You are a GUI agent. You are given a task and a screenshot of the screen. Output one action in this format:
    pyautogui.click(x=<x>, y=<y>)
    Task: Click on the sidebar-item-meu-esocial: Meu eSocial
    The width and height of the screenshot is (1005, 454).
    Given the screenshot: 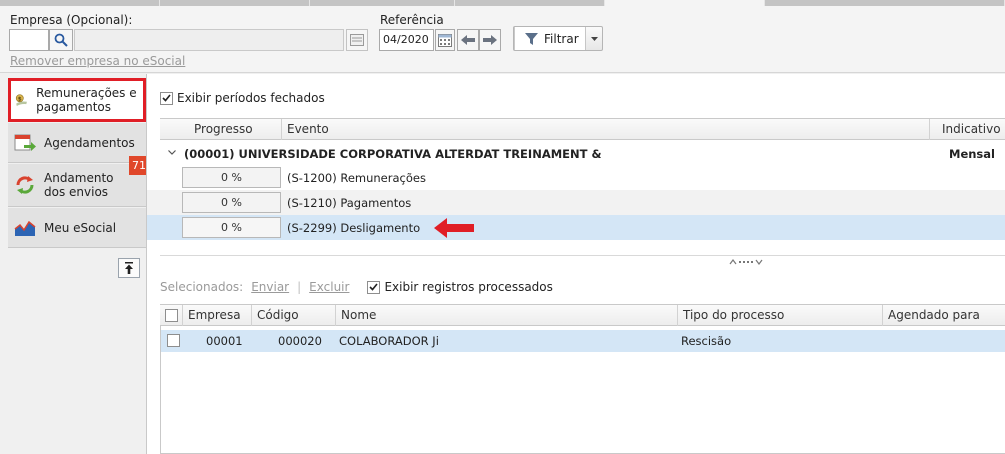 What is the action you would take?
    pyautogui.click(x=77, y=228)
    